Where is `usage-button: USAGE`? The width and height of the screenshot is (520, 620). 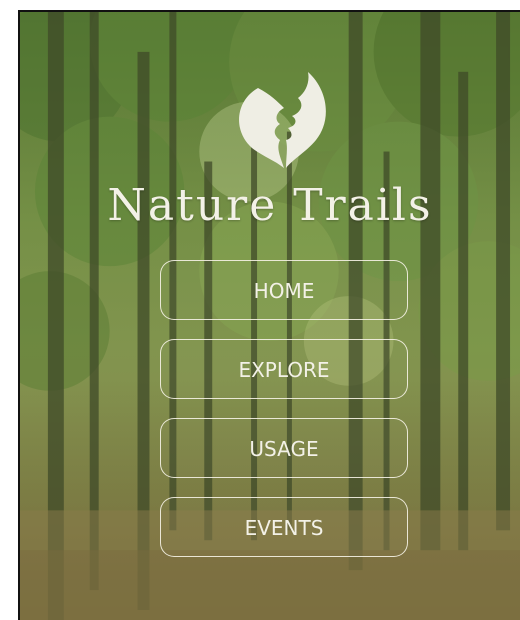
usage-button: USAGE is located at coordinates (284, 448).